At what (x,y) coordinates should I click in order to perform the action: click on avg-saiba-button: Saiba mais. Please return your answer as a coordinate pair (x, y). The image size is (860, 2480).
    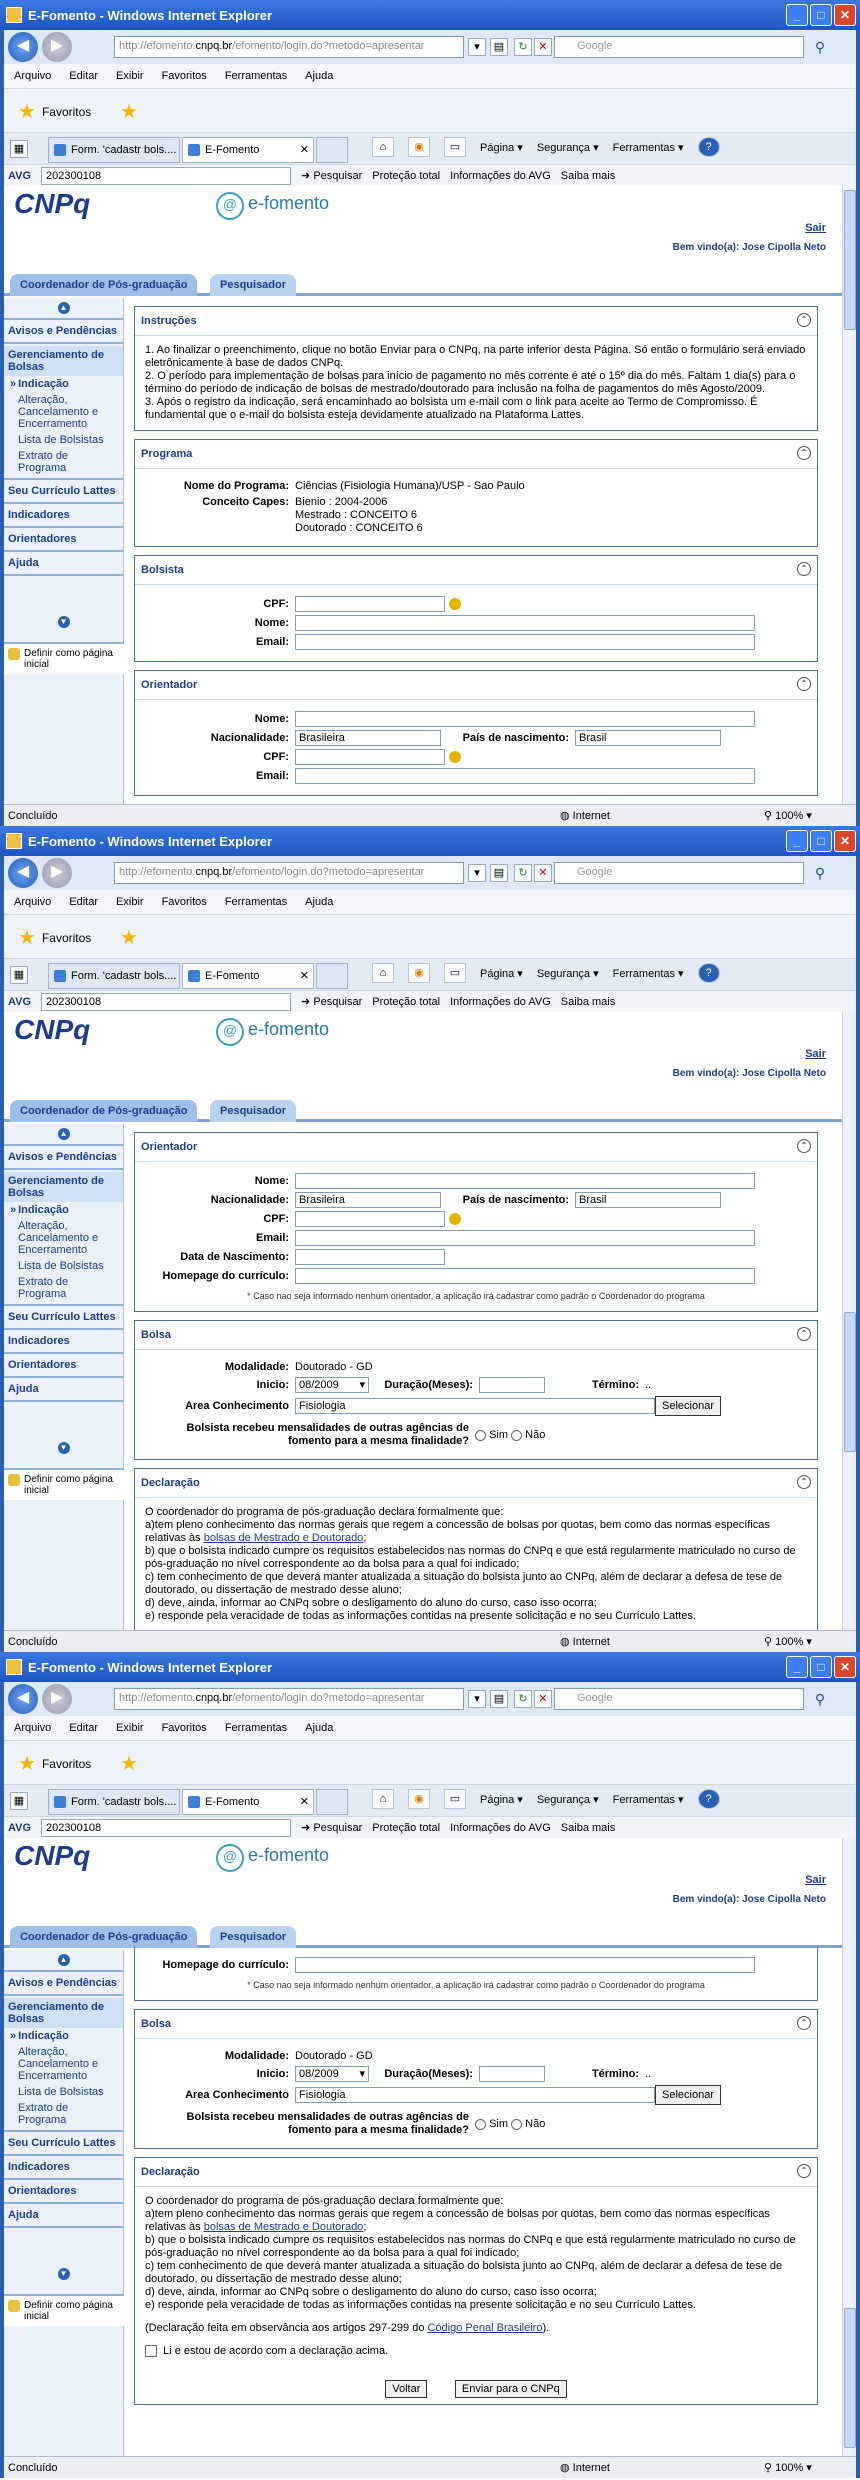
    Looking at the image, I should click on (588, 1002).